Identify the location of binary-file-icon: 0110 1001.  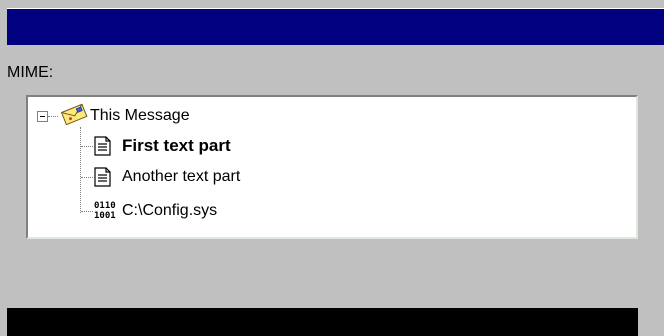
(105, 212).